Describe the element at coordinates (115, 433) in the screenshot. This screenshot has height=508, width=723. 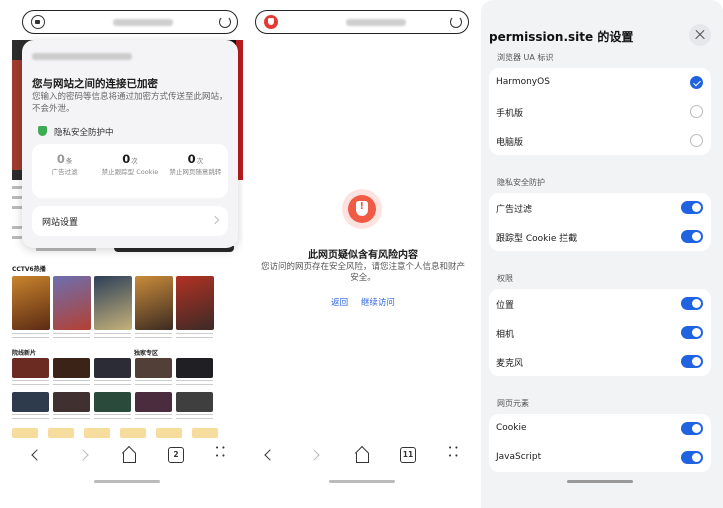
I see `category-chips` at that location.